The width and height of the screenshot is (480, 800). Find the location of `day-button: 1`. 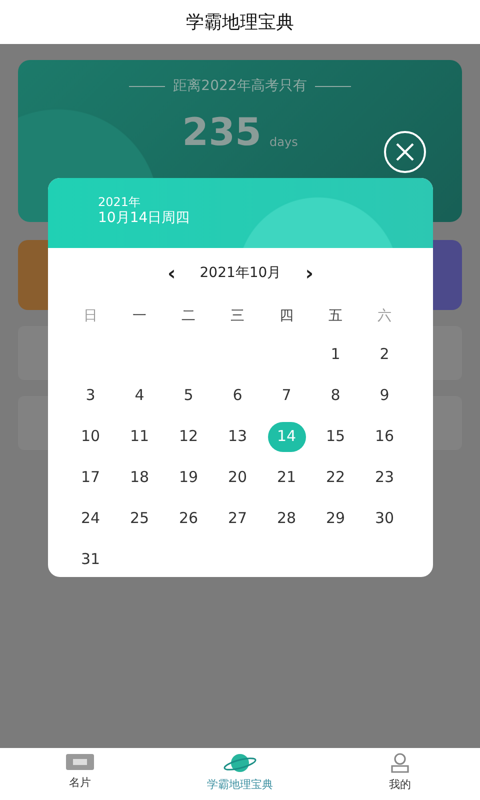

day-button: 1 is located at coordinates (335, 355).